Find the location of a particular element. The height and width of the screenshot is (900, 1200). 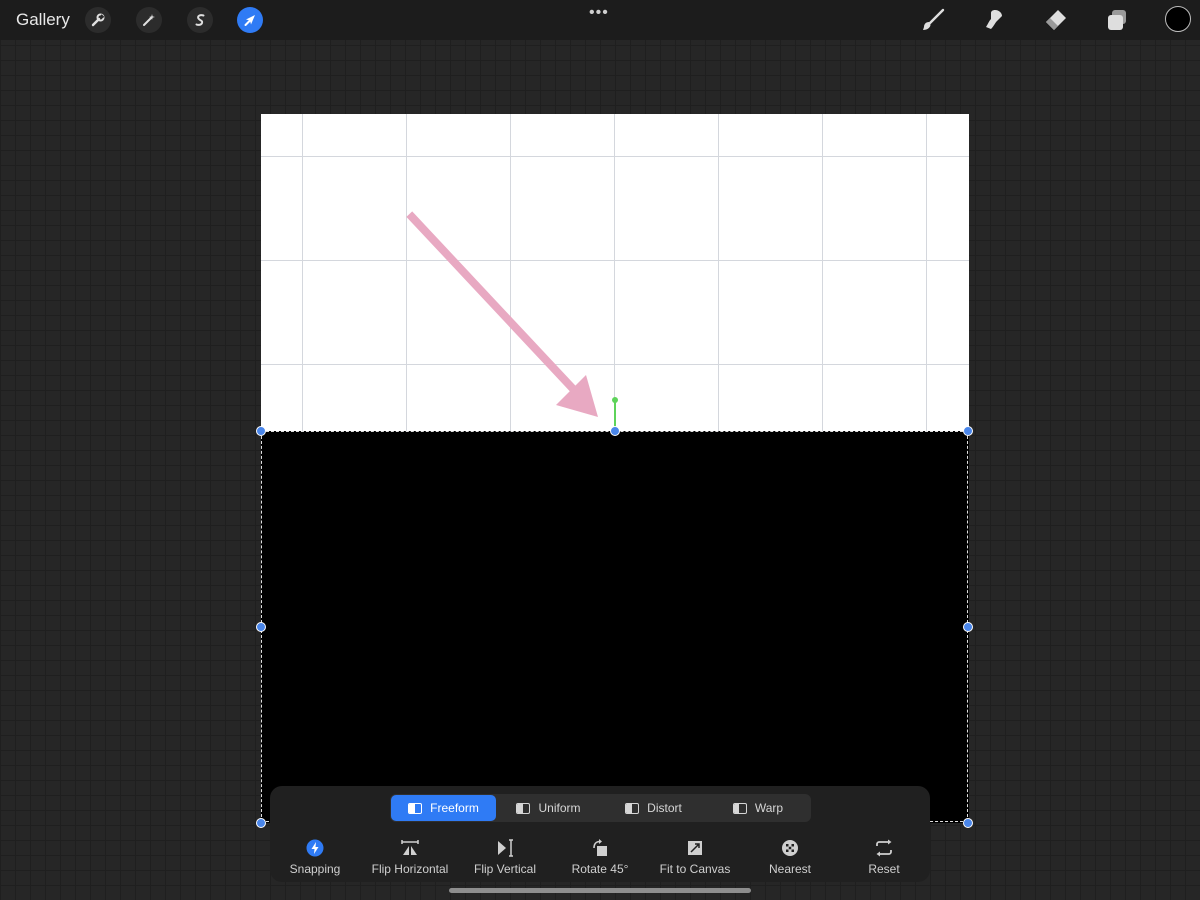

flip-vertical-button: Flip Vertical is located at coordinates (505, 858).